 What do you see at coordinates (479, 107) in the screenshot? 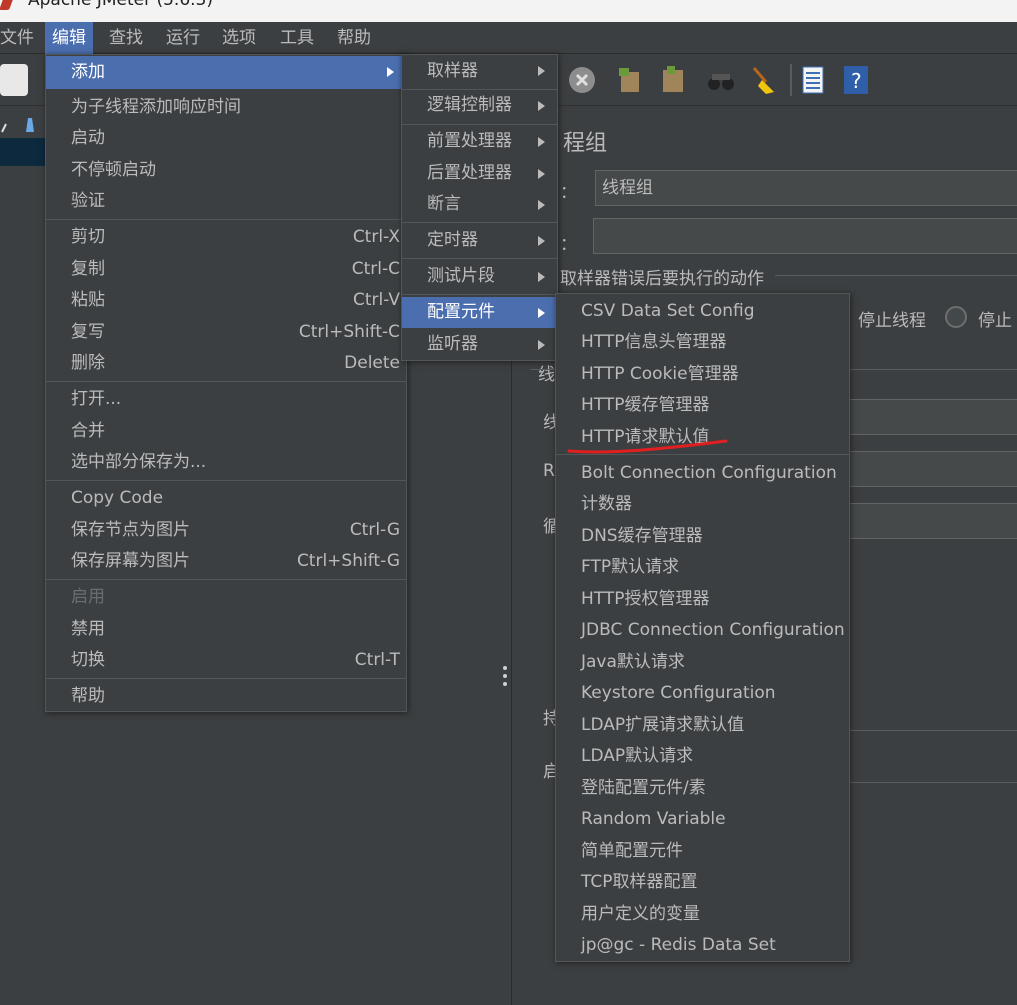
I see `menu-item-logic-controller: 逻辑控制器` at bounding box center [479, 107].